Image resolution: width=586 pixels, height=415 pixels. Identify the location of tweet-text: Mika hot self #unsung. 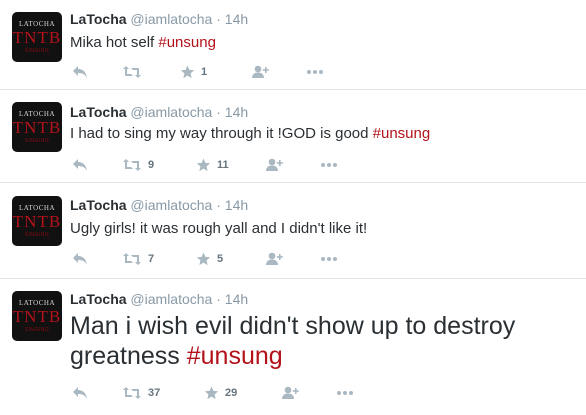
(143, 42).